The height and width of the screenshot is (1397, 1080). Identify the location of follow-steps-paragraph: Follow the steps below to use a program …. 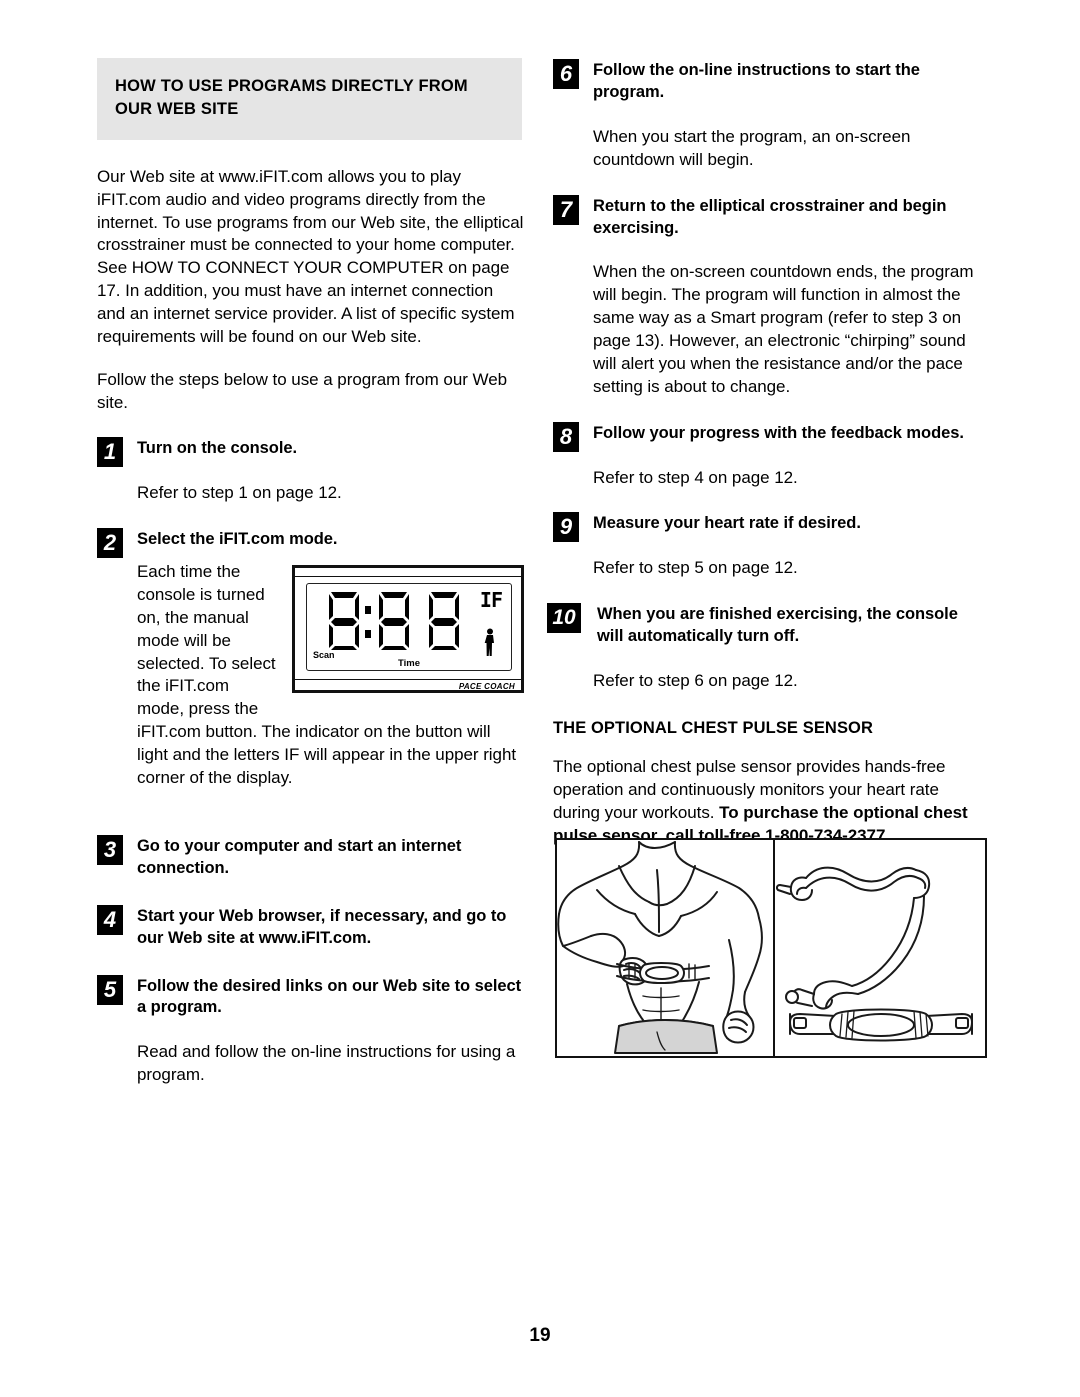
(302, 390).